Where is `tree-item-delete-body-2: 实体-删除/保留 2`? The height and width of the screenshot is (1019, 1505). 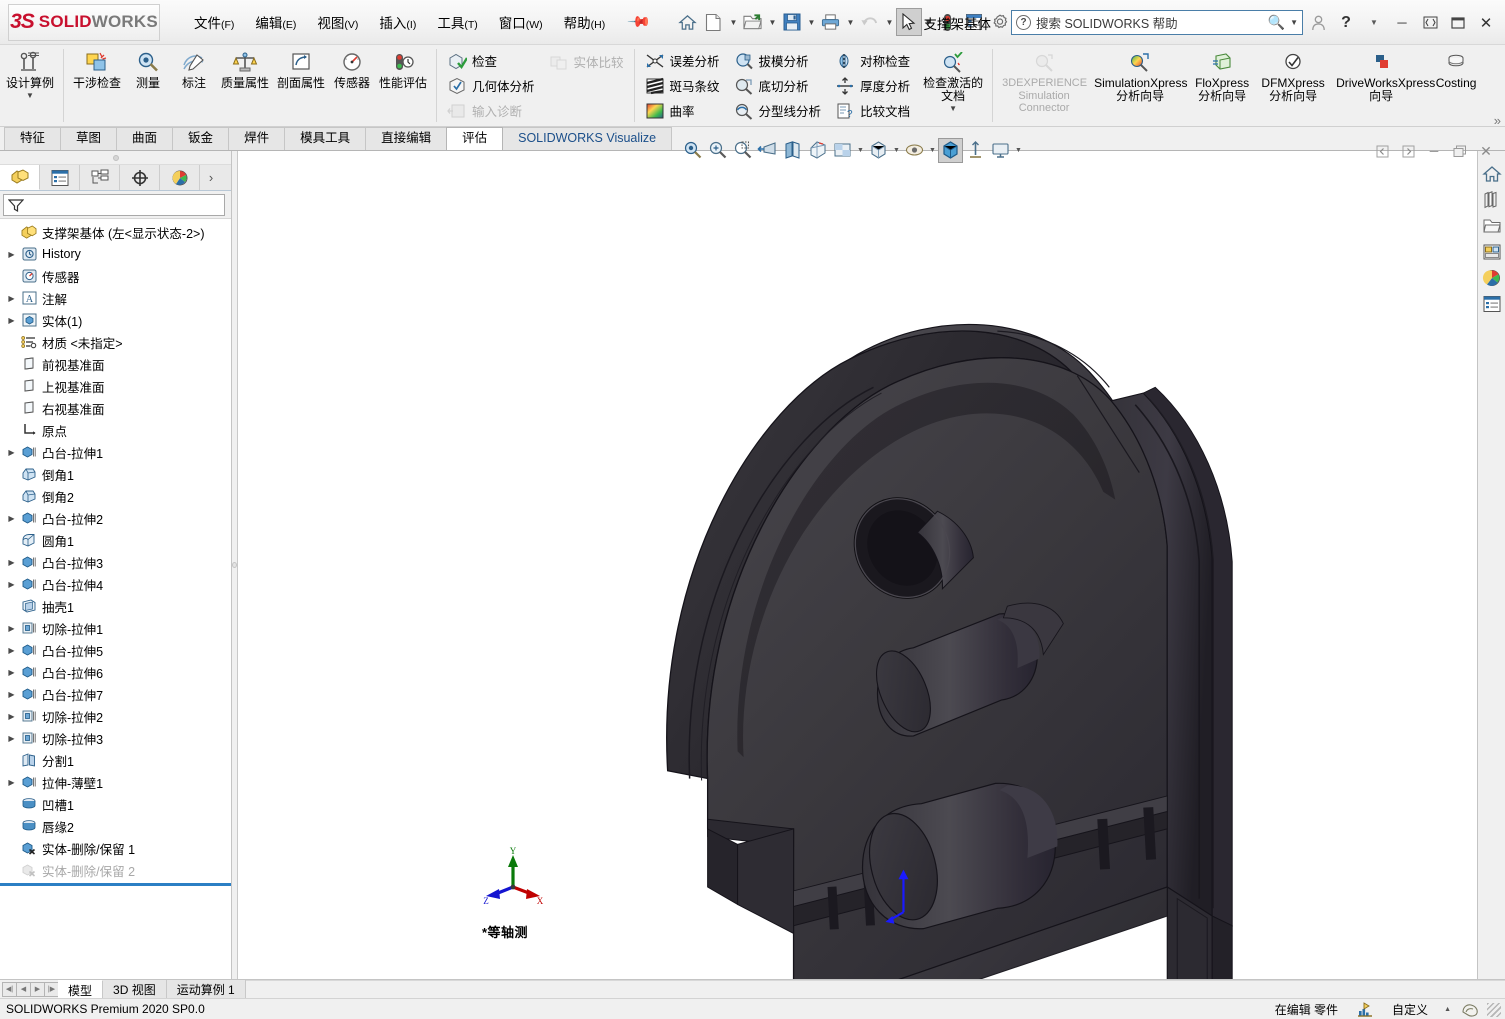
tree-item-delete-body-2: 实体-删除/保留 2 is located at coordinates (115, 870).